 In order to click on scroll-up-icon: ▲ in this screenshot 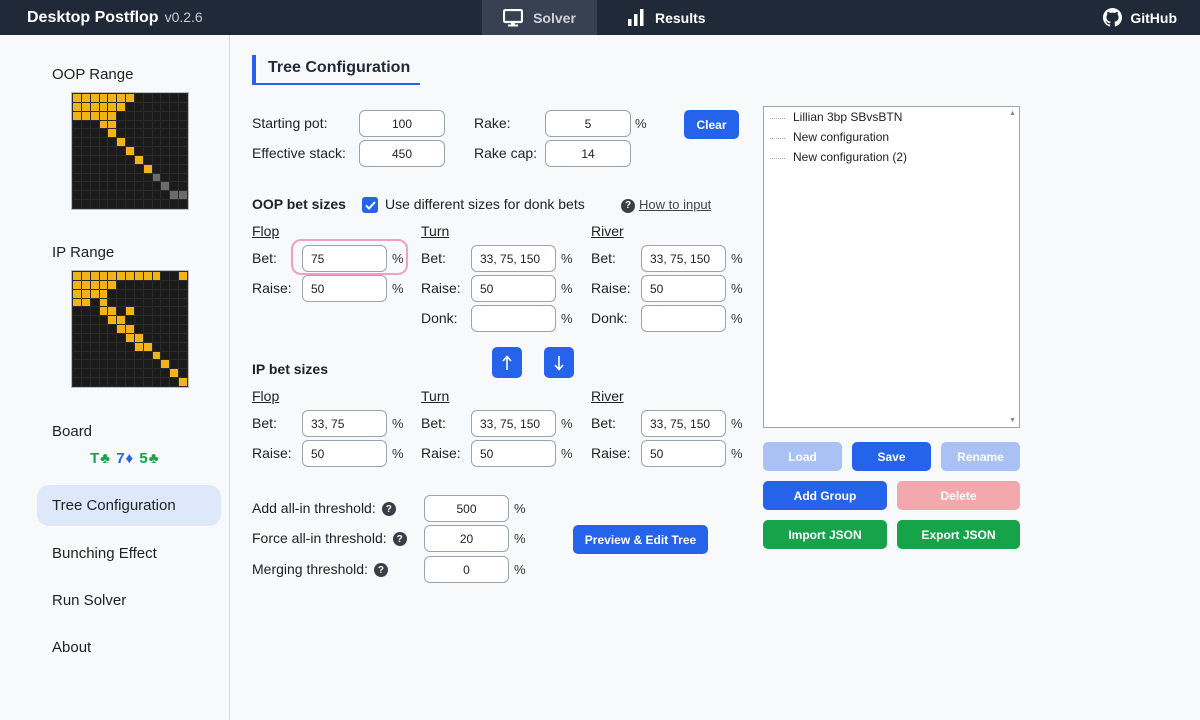, I will do `click(1012, 113)`.